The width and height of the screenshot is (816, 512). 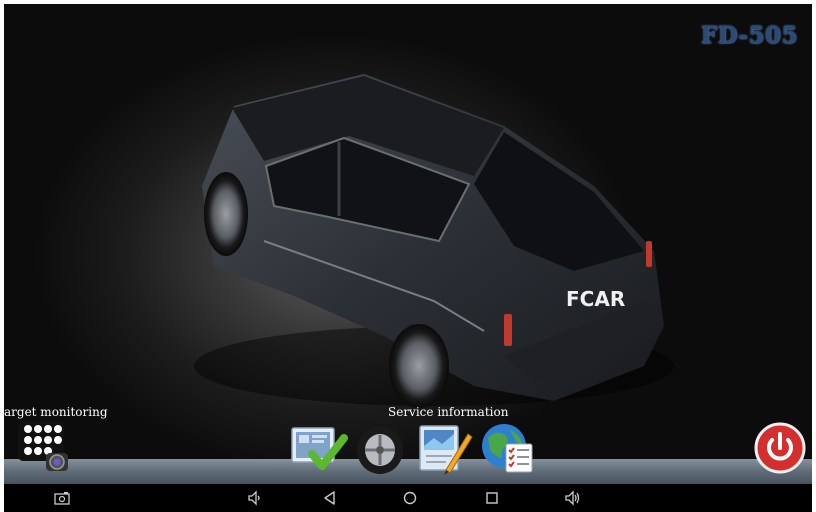 What do you see at coordinates (448, 412) in the screenshot?
I see `service-information-label: Service information` at bounding box center [448, 412].